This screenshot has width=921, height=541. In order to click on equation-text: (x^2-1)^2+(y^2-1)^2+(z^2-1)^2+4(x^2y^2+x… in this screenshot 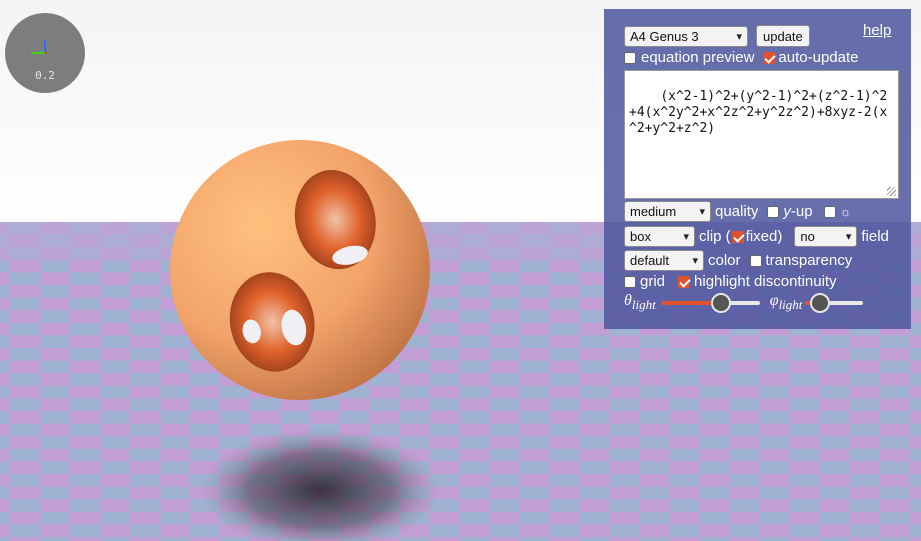, I will do `click(758, 112)`.